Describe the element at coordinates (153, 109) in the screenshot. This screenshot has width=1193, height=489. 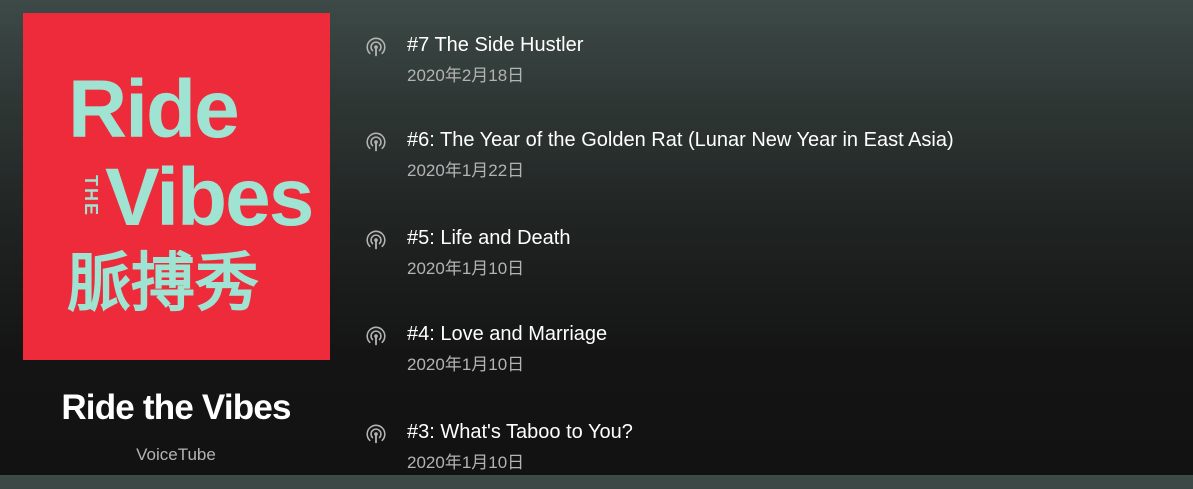
I see `cover-word-ride: Ride` at that location.